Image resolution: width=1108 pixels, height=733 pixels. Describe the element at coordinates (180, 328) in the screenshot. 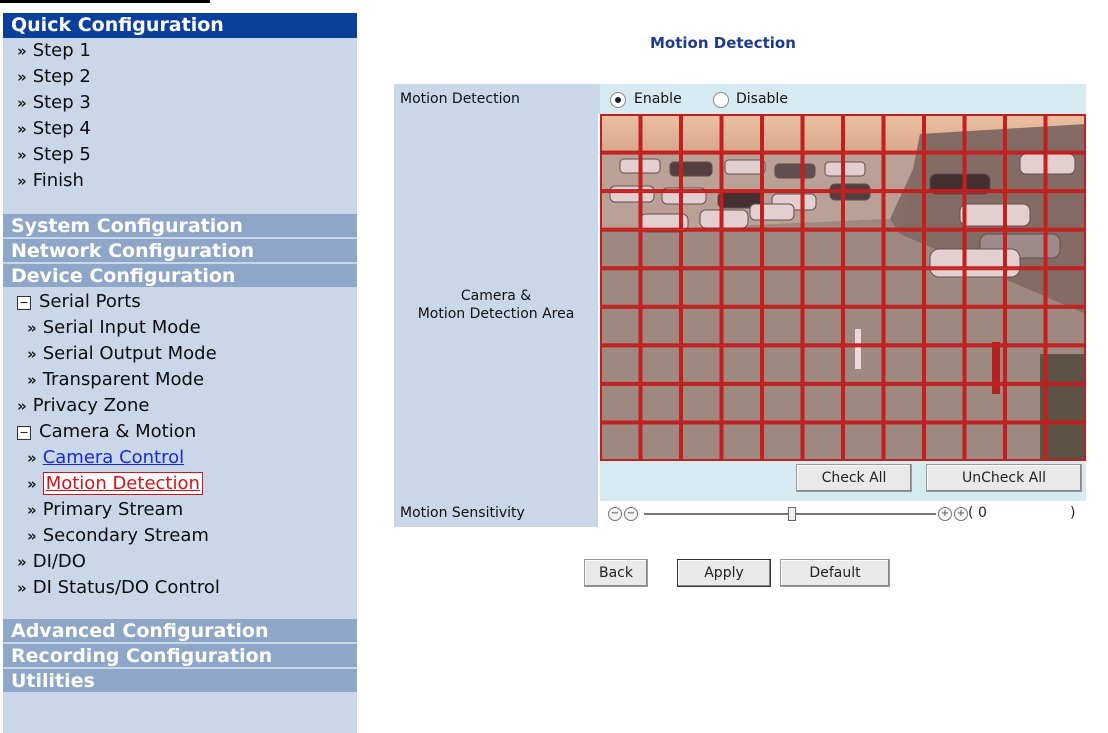

I see `nav-serial-input-mode: » Serial Input Mode` at that location.